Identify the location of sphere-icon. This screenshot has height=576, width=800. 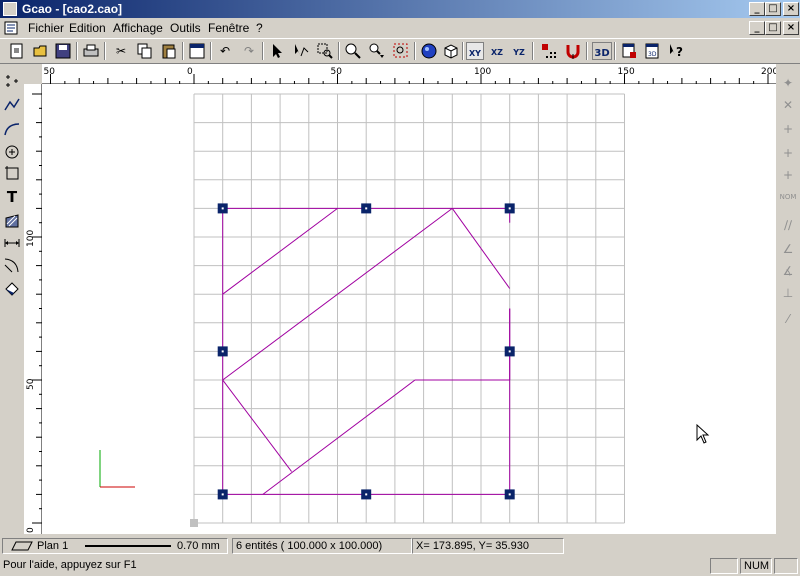
(429, 51).